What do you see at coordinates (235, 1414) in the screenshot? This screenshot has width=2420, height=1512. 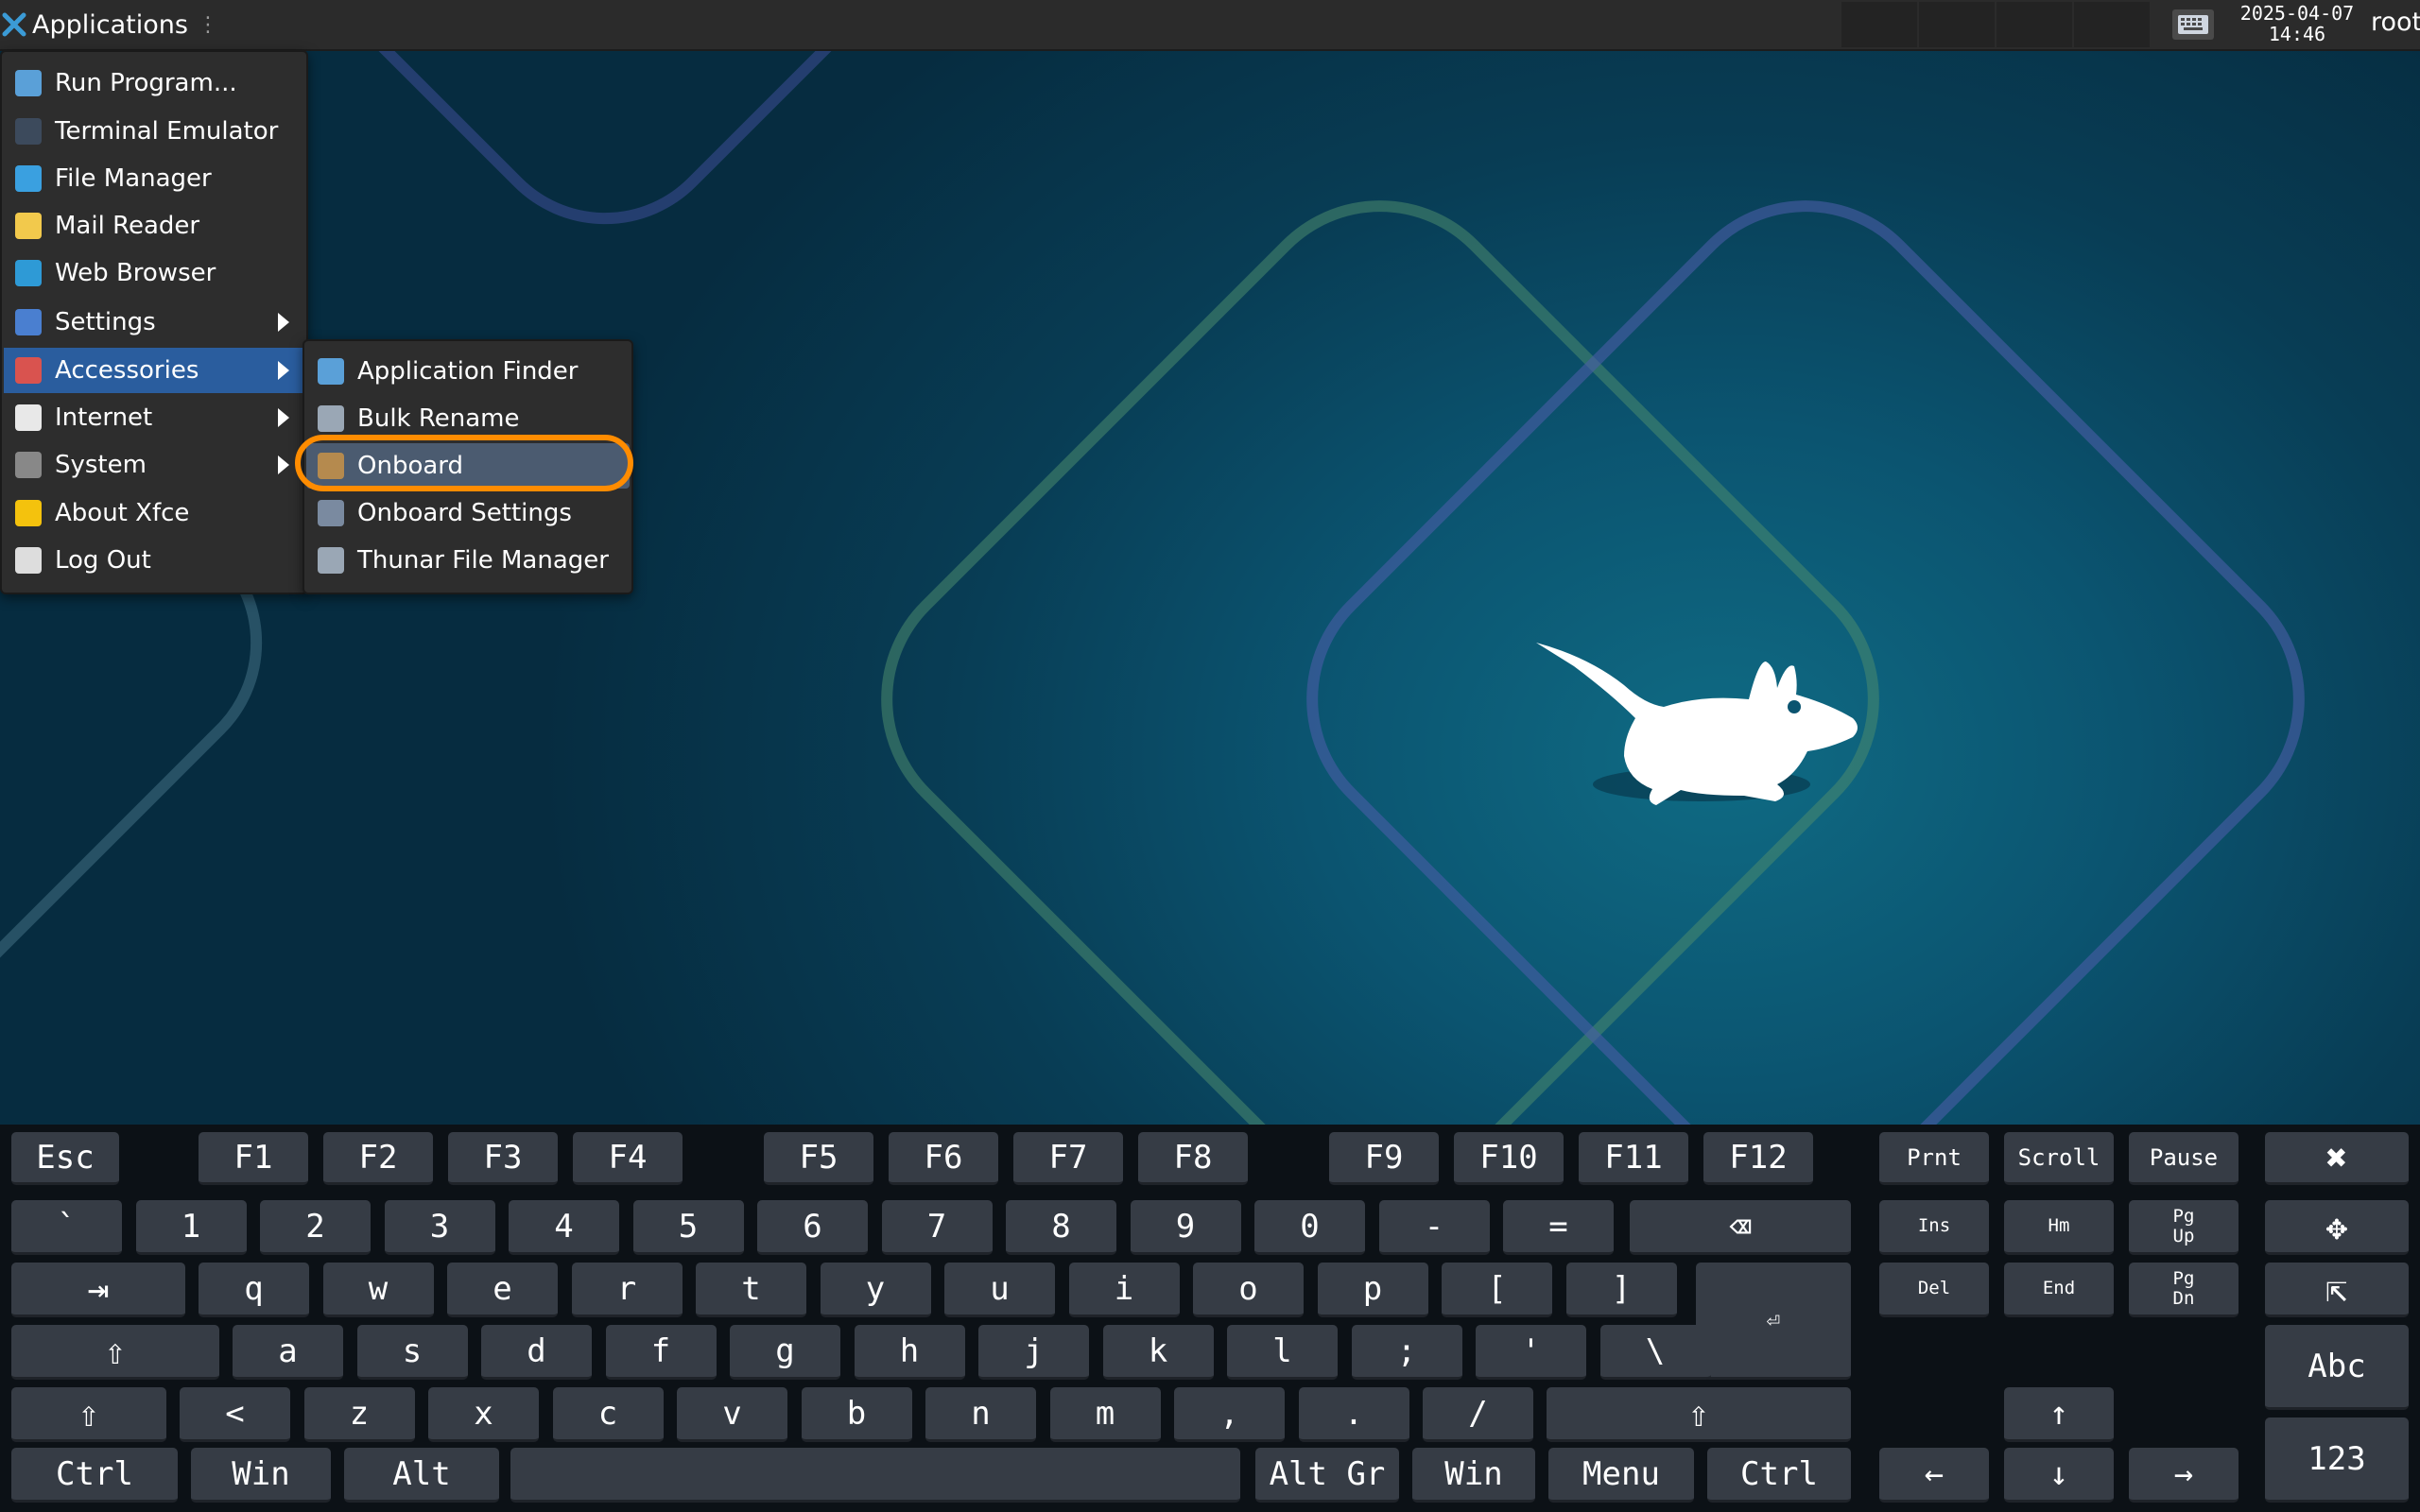 I see `key-less: <` at bounding box center [235, 1414].